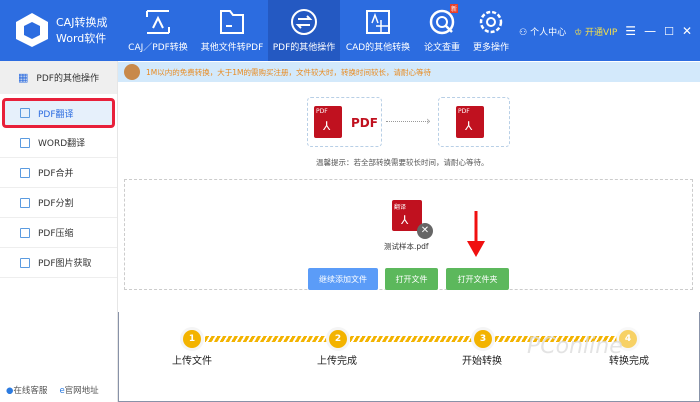 This screenshot has height=402, width=700. Describe the element at coordinates (32, 30) in the screenshot. I see `app-logo-icon` at that location.